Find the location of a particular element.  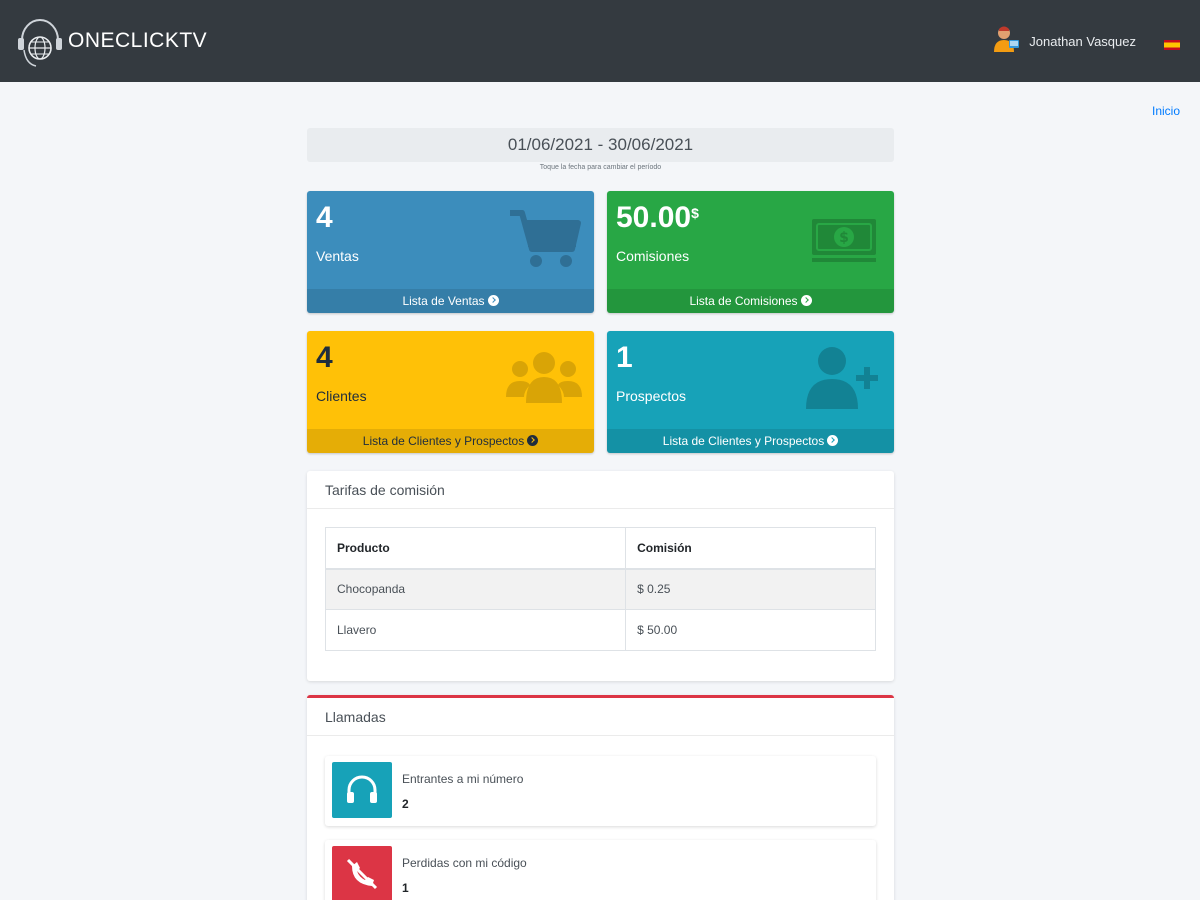

ventas-list-link-label: Lista de Ventas is located at coordinates (443, 301).